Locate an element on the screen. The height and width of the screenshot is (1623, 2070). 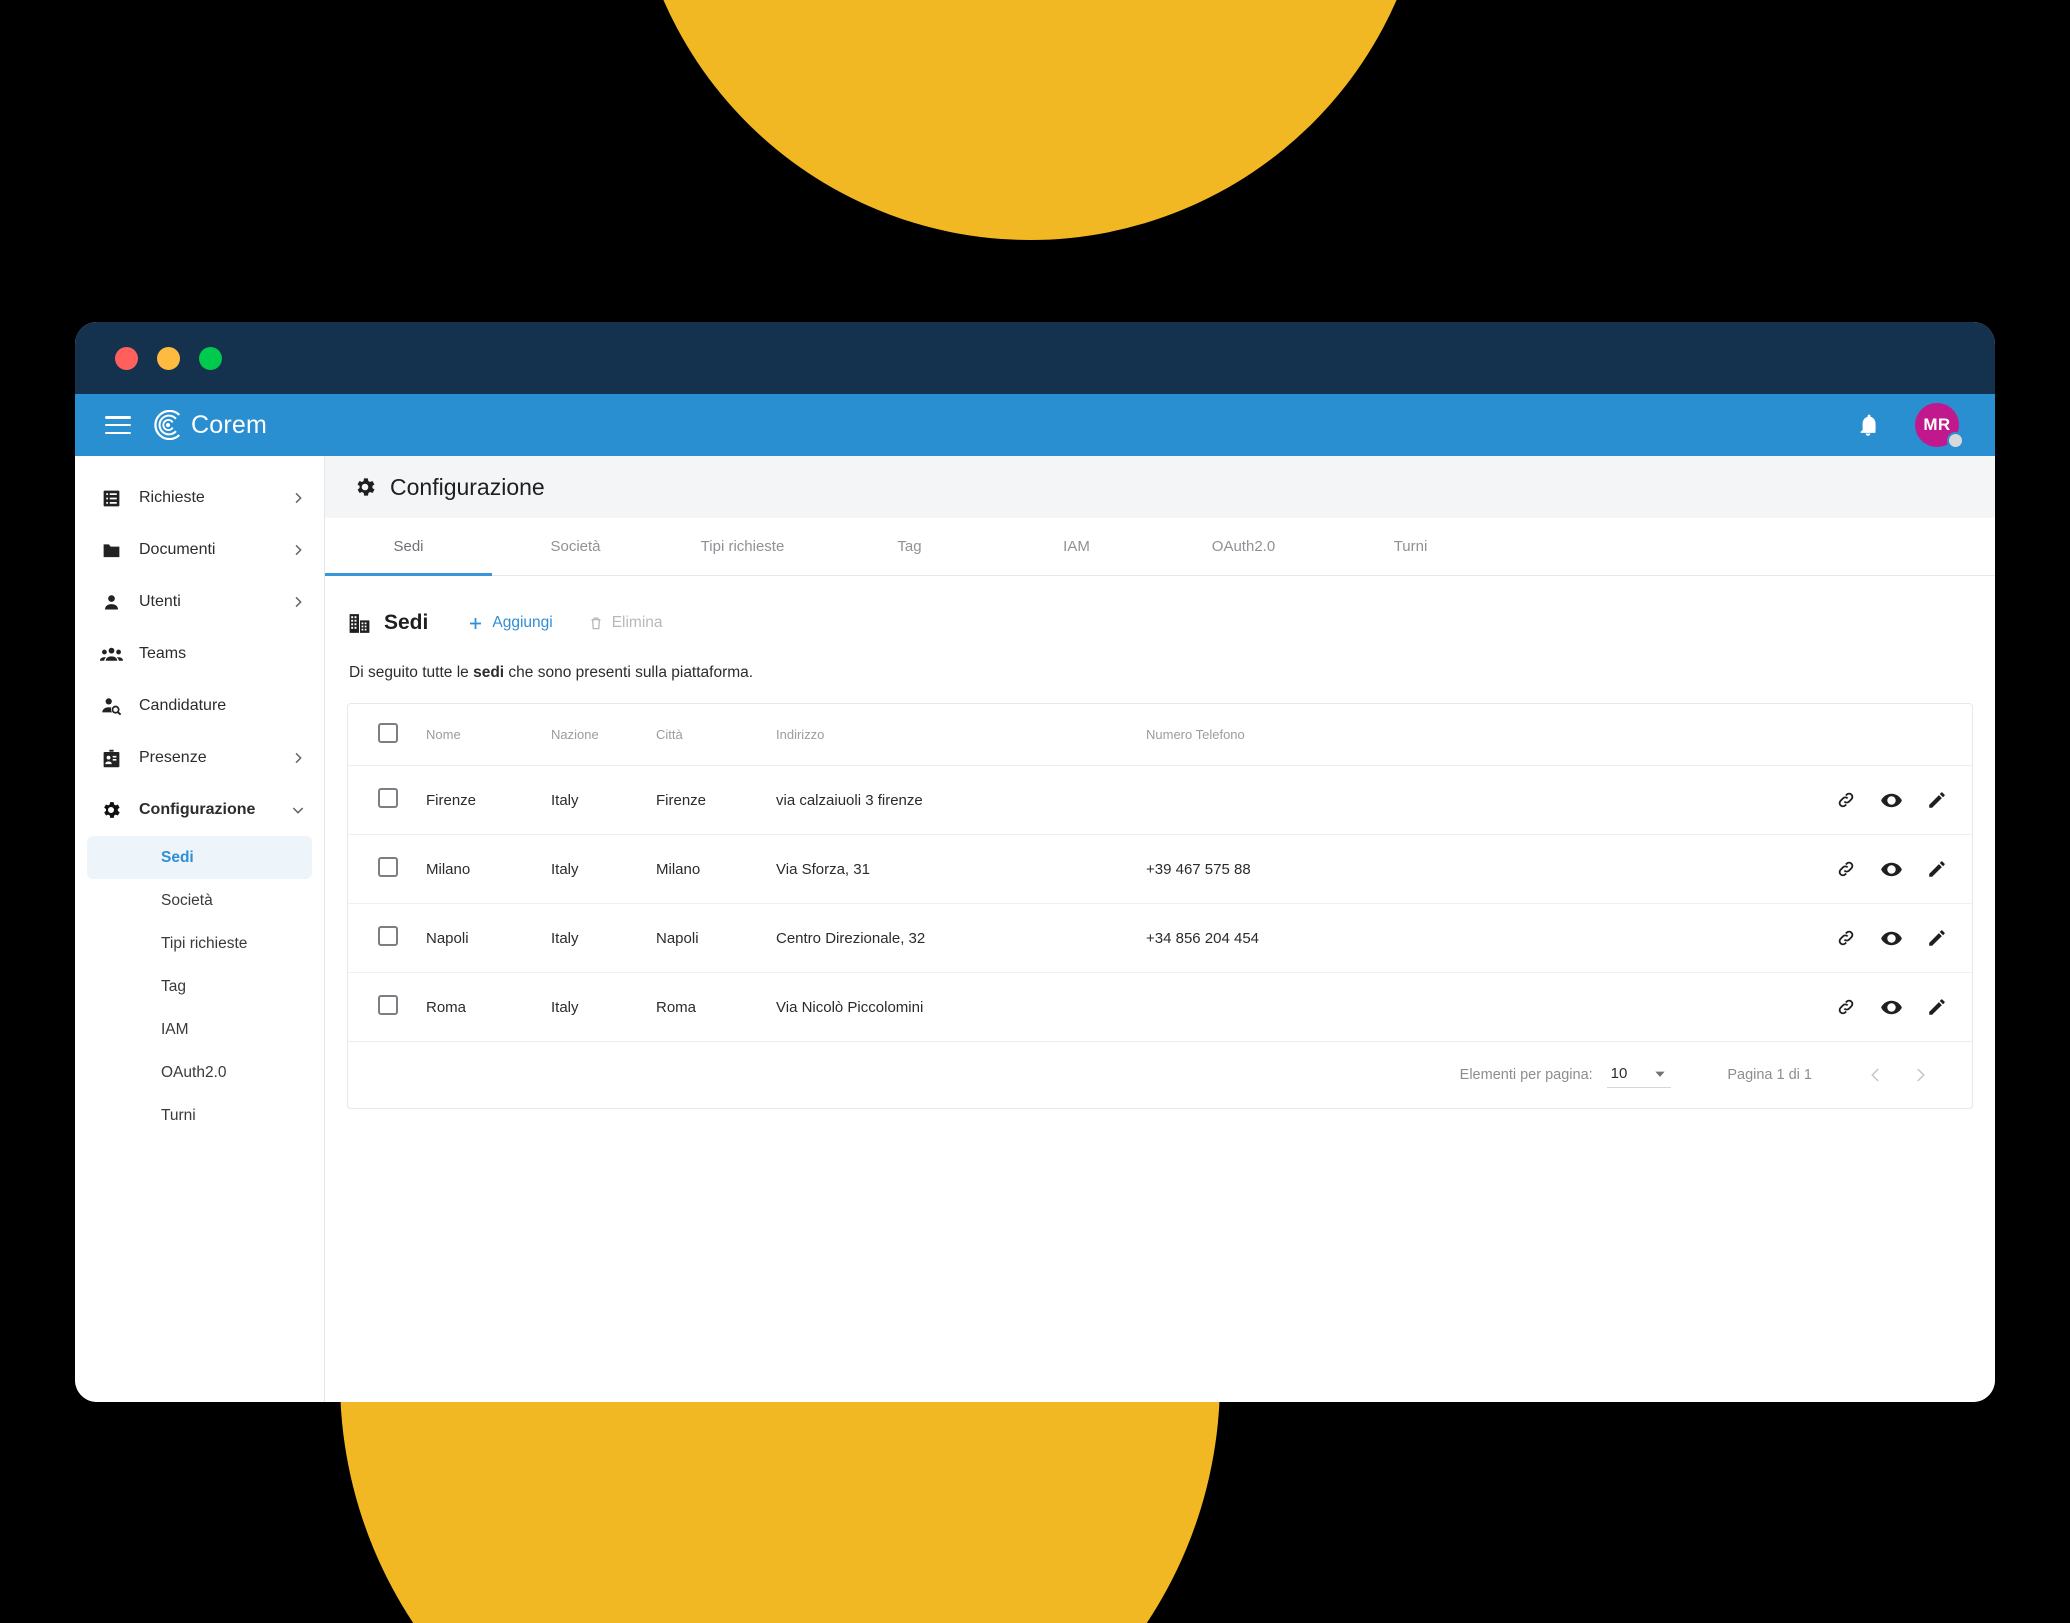
sidebar-subitem-sedi: Sedi is located at coordinates (199, 857).